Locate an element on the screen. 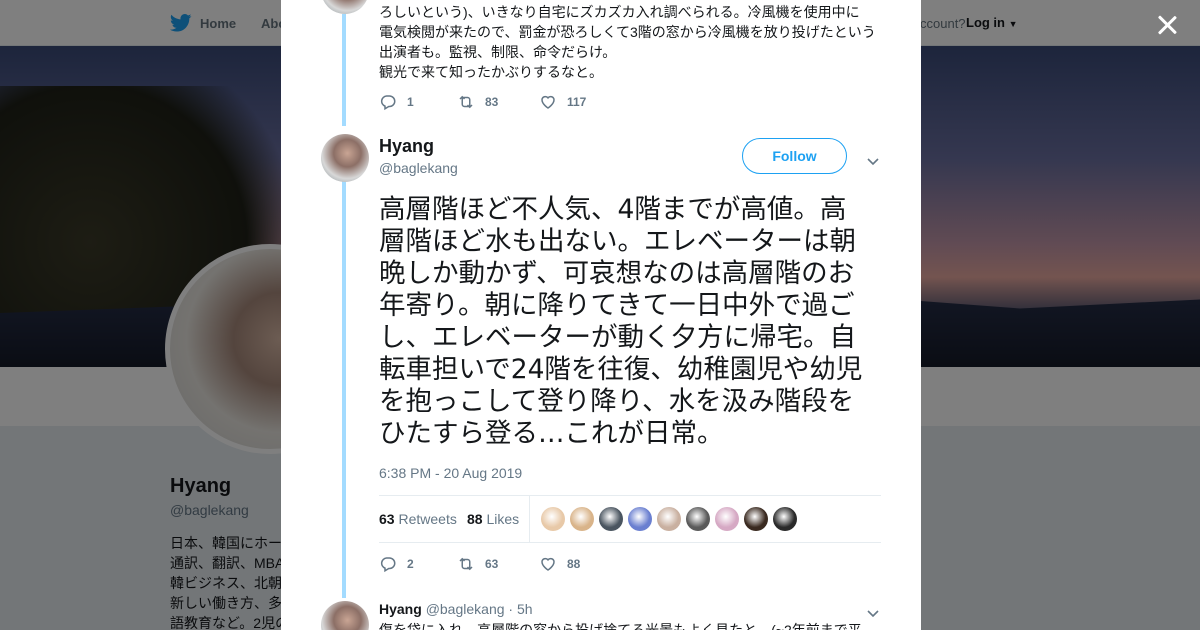 The image size is (1200, 630). likes-stat: 88 Likes is located at coordinates (493, 519).